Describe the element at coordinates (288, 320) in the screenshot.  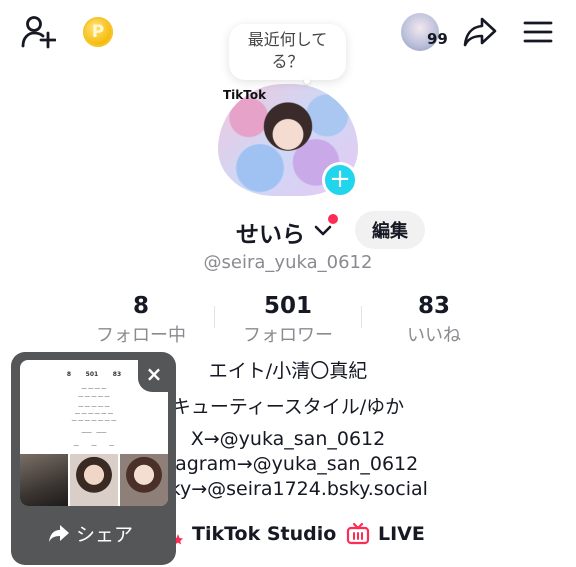
I see `followers-stat: 501 フォロワー` at that location.